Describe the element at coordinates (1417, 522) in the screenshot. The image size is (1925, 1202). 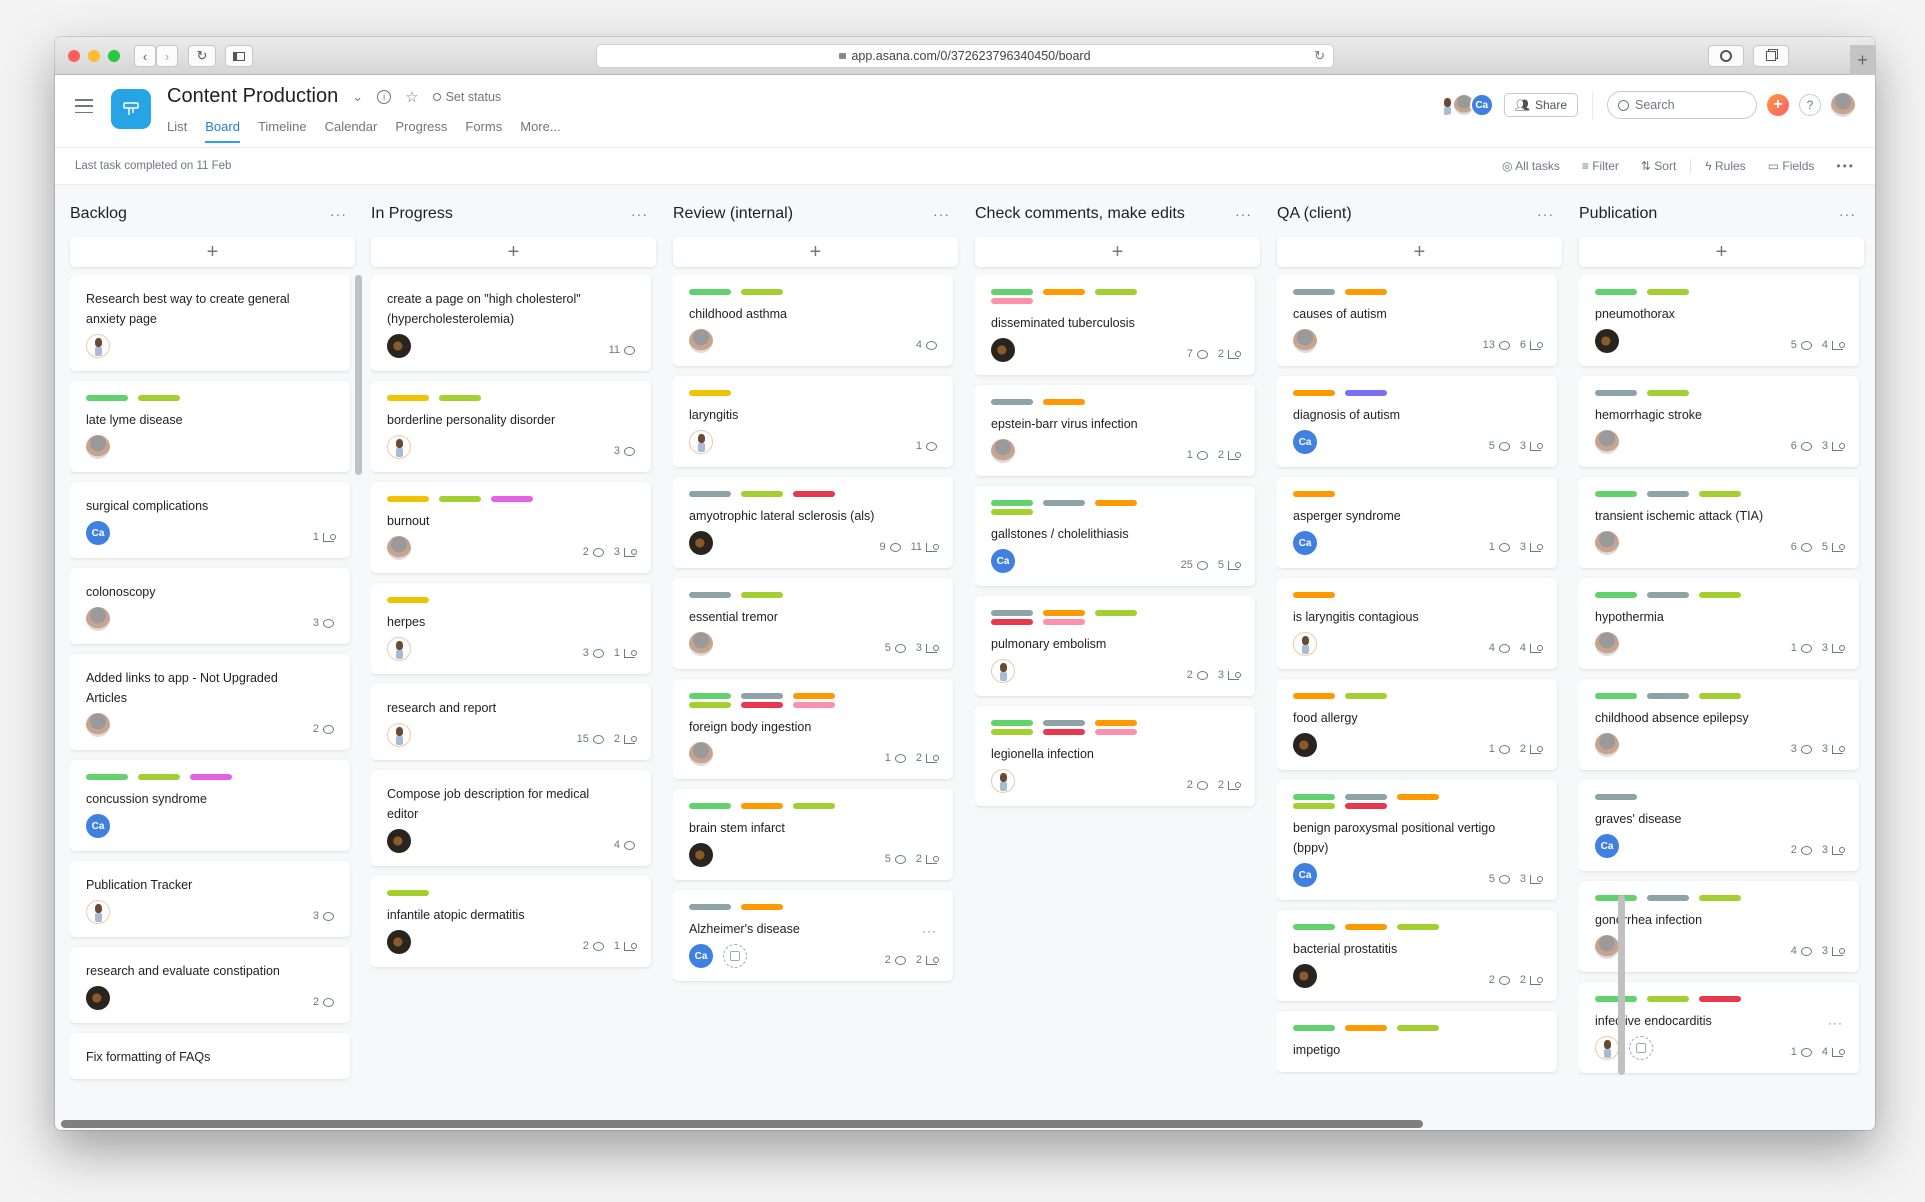
I see `task-card: asperger syndrome Ca 1 3` at that location.